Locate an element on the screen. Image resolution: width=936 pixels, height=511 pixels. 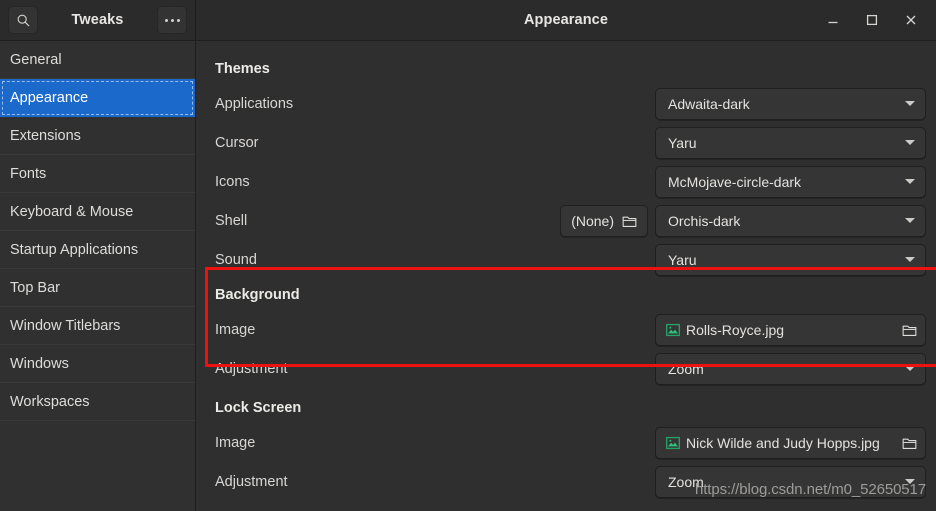
background-adjustment-dropdown: Zoom is located at coordinates (790, 368).